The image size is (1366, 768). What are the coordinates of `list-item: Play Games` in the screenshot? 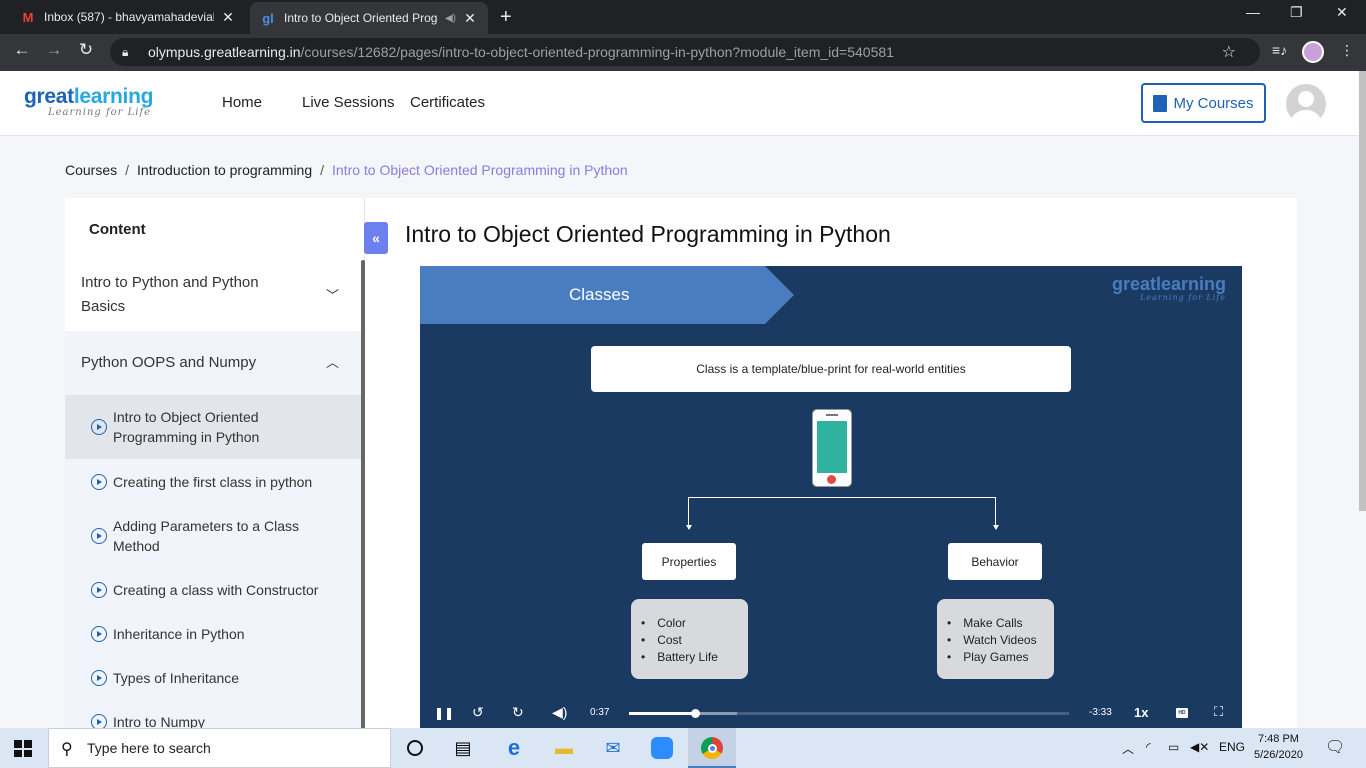 It's located at (1000, 657).